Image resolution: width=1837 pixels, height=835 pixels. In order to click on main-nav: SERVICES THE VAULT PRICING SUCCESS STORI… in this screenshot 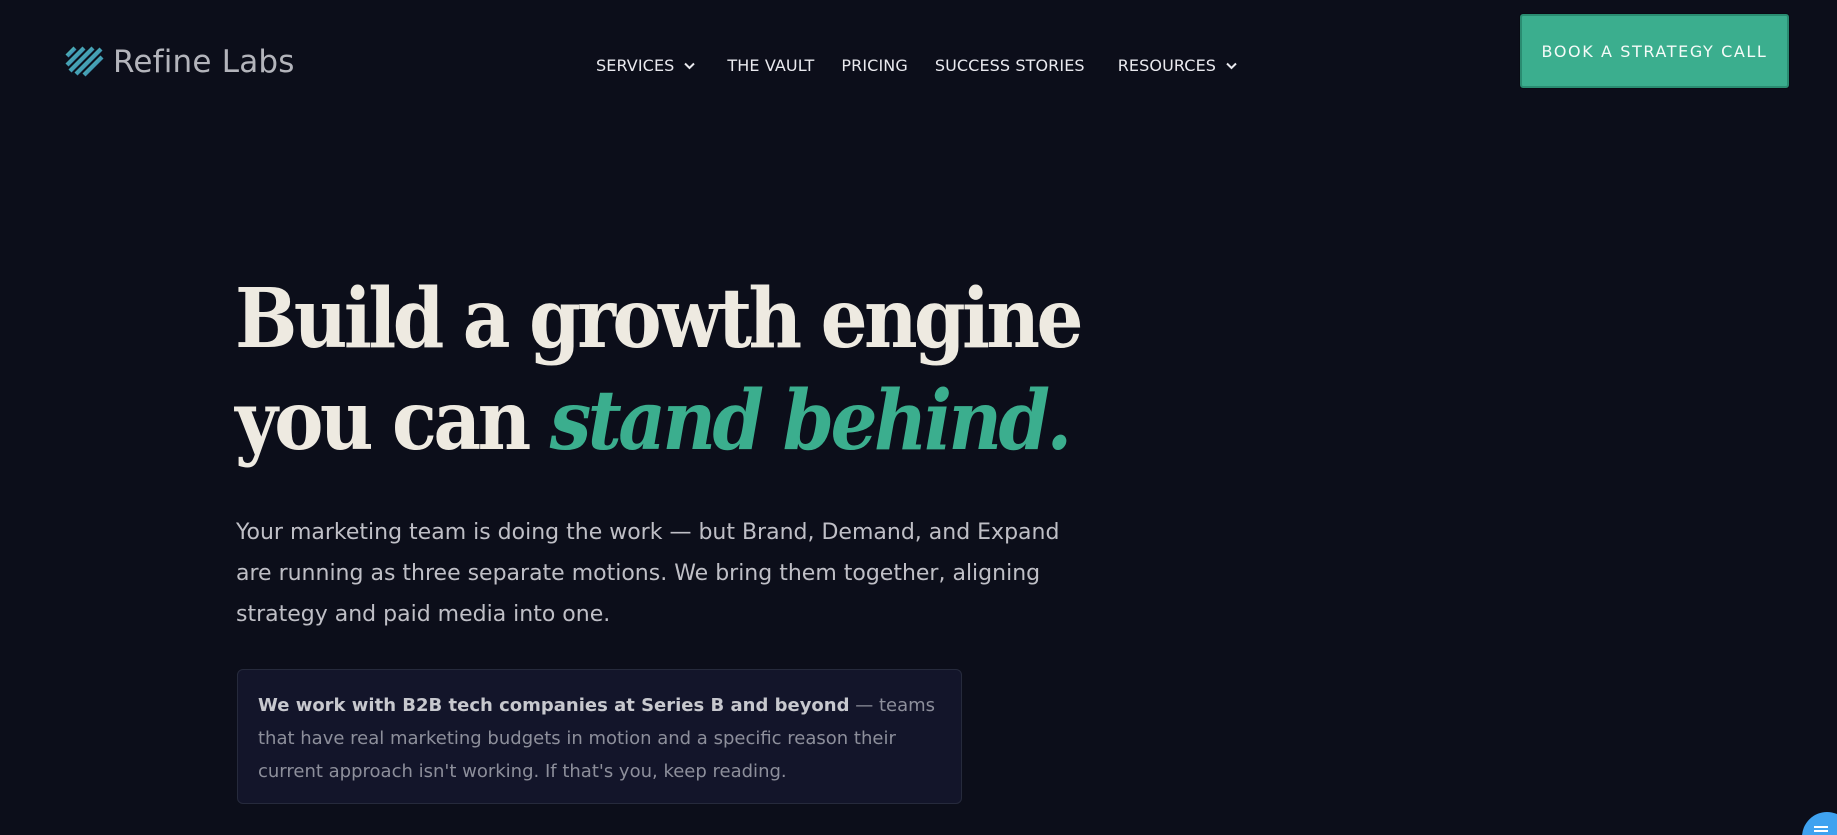, I will do `click(916, 65)`.